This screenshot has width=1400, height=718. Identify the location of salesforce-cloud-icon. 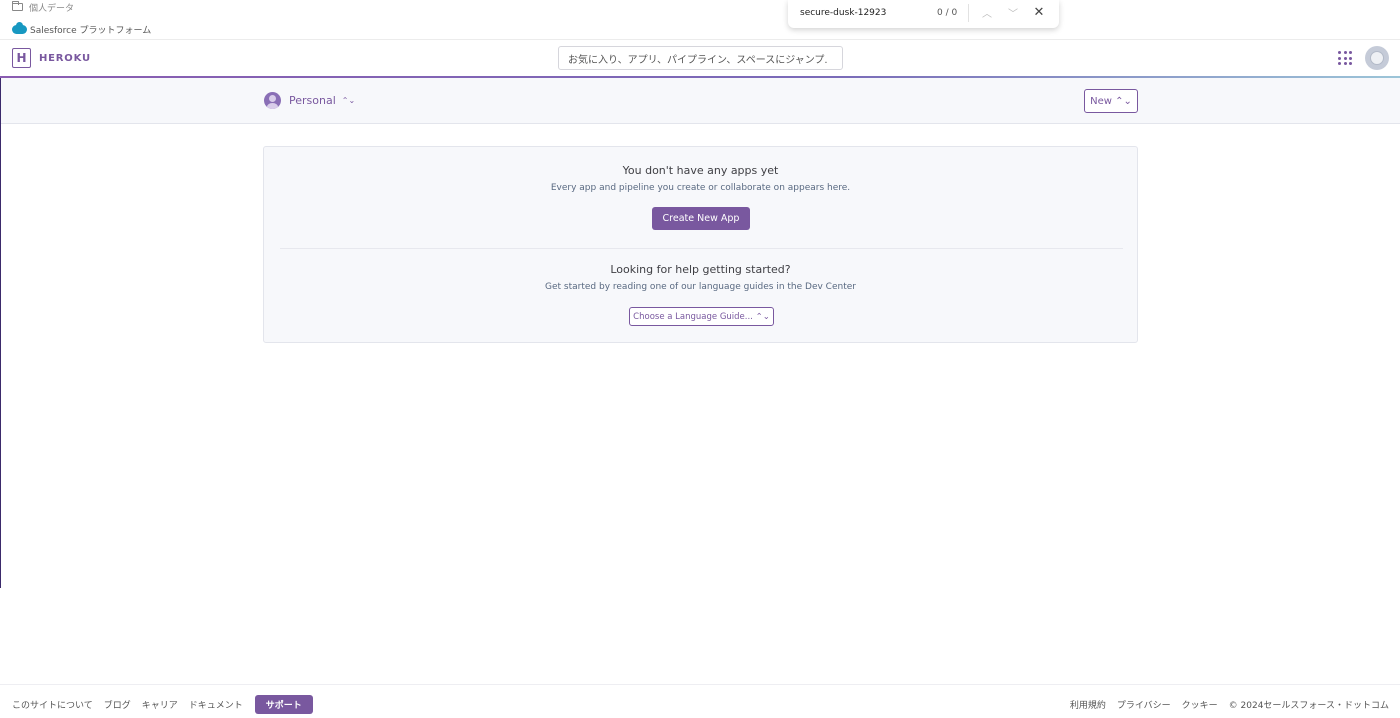
(19, 27).